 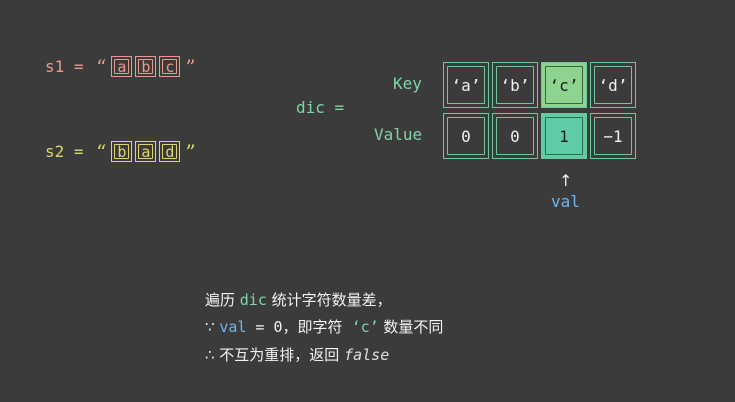 I want to click on s1-label: s1 =, so click(x=69, y=66).